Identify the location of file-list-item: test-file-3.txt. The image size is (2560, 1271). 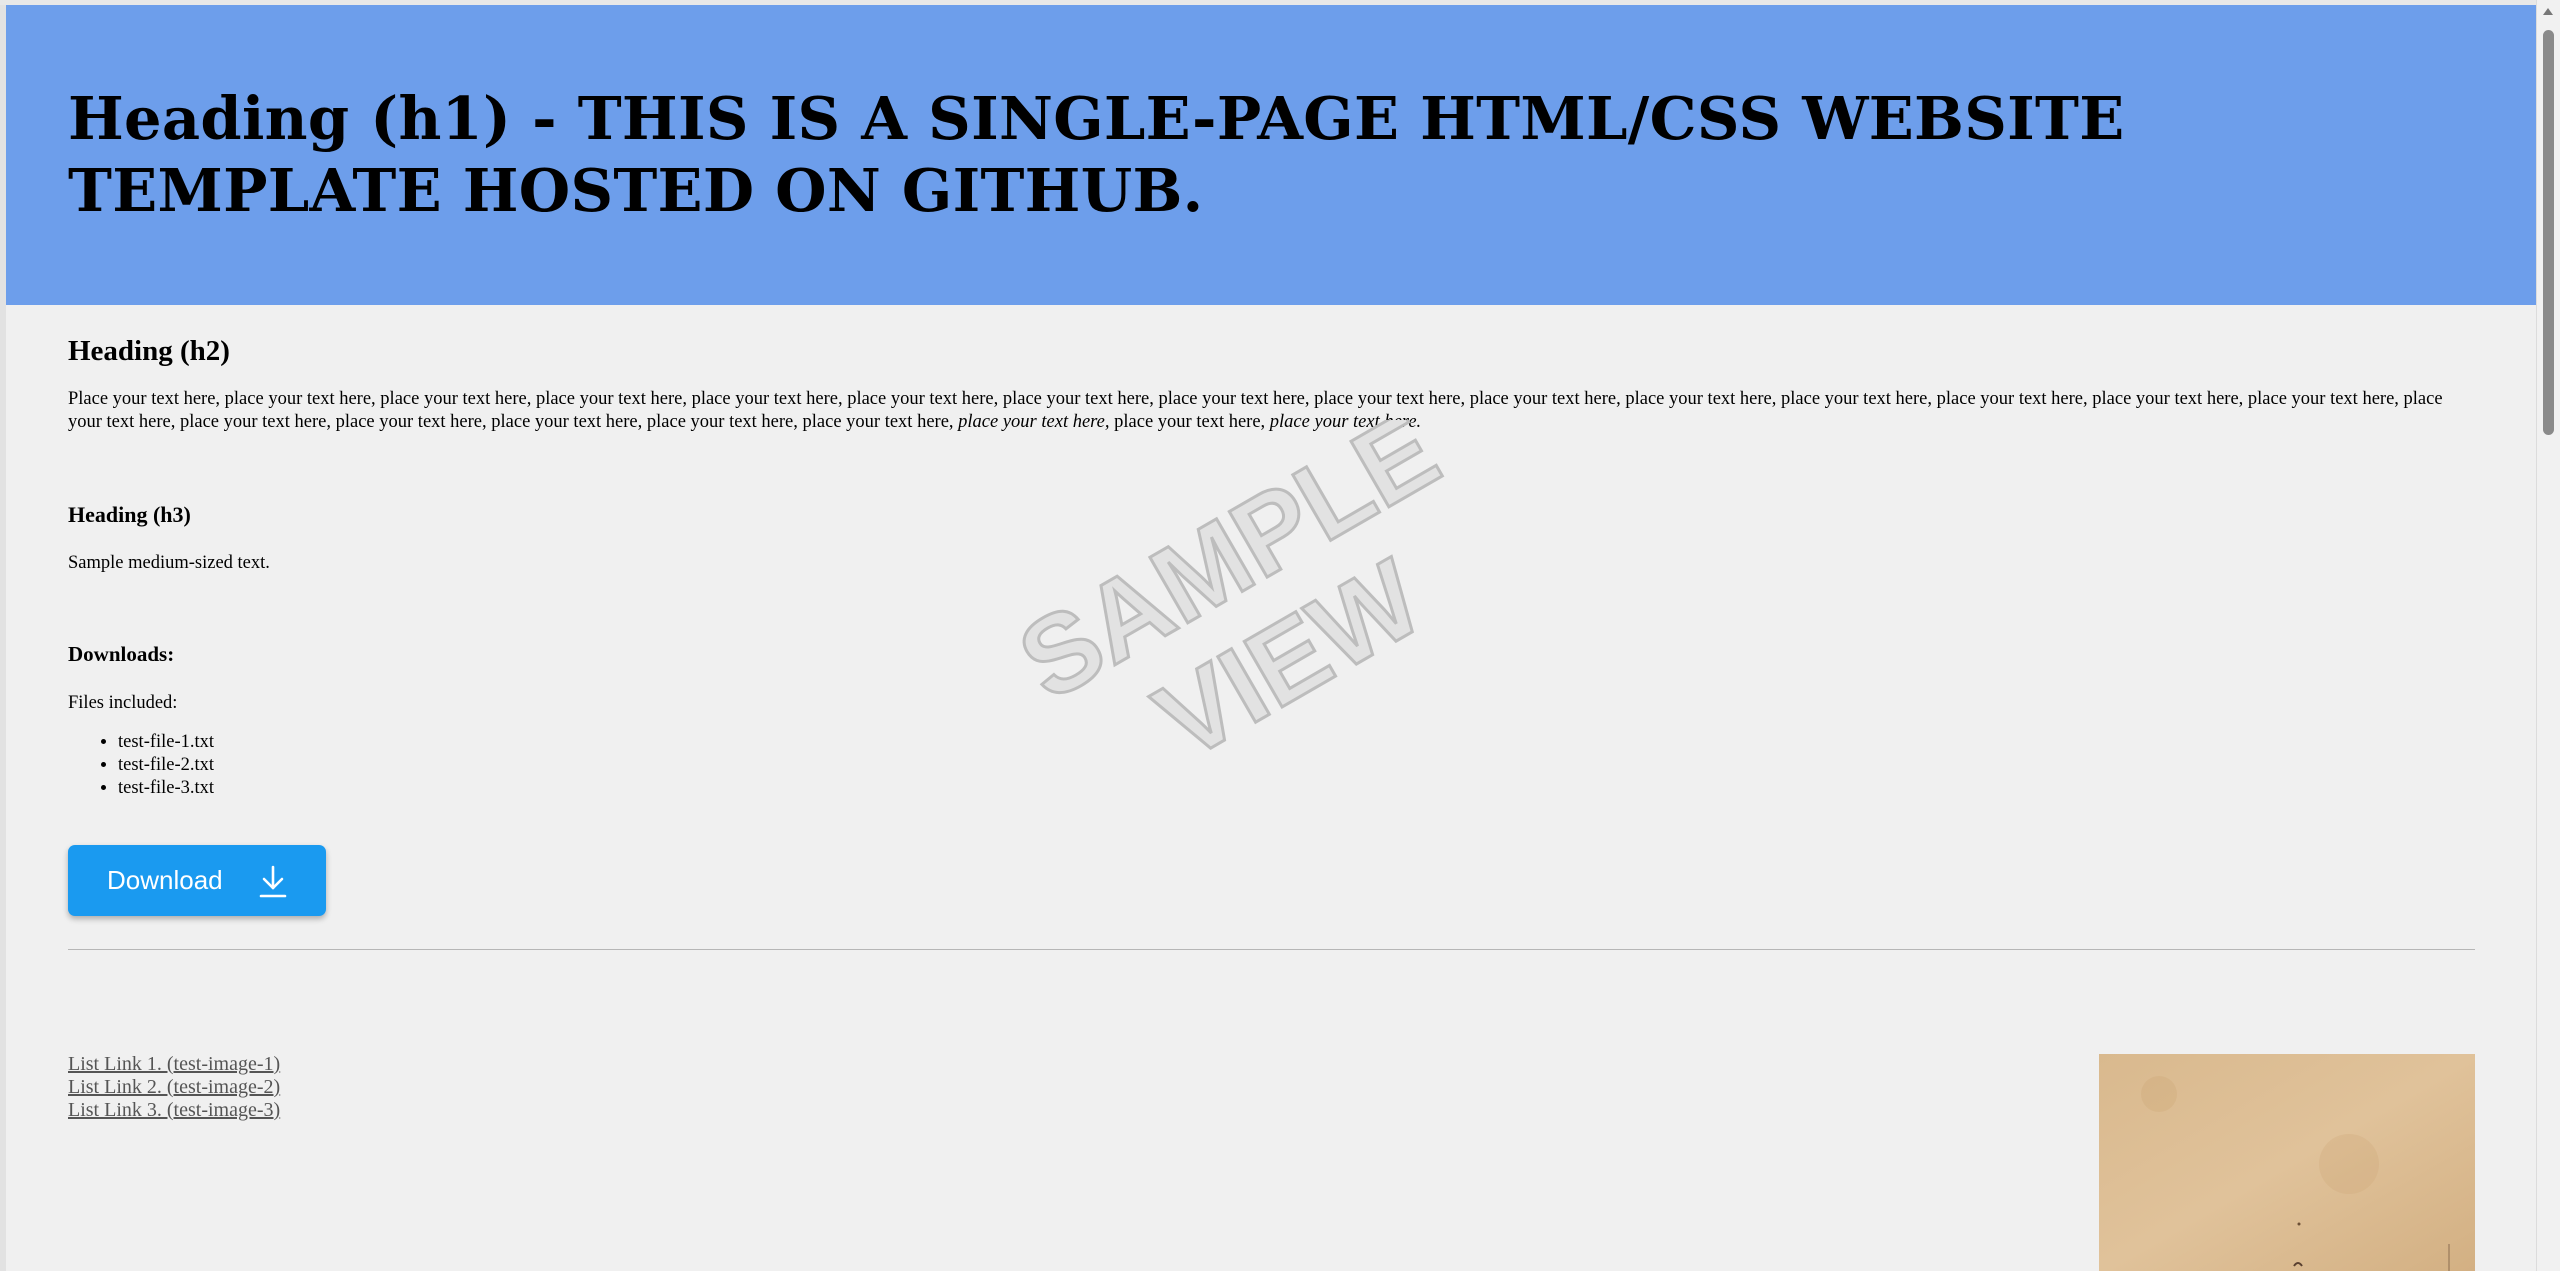
(166, 788).